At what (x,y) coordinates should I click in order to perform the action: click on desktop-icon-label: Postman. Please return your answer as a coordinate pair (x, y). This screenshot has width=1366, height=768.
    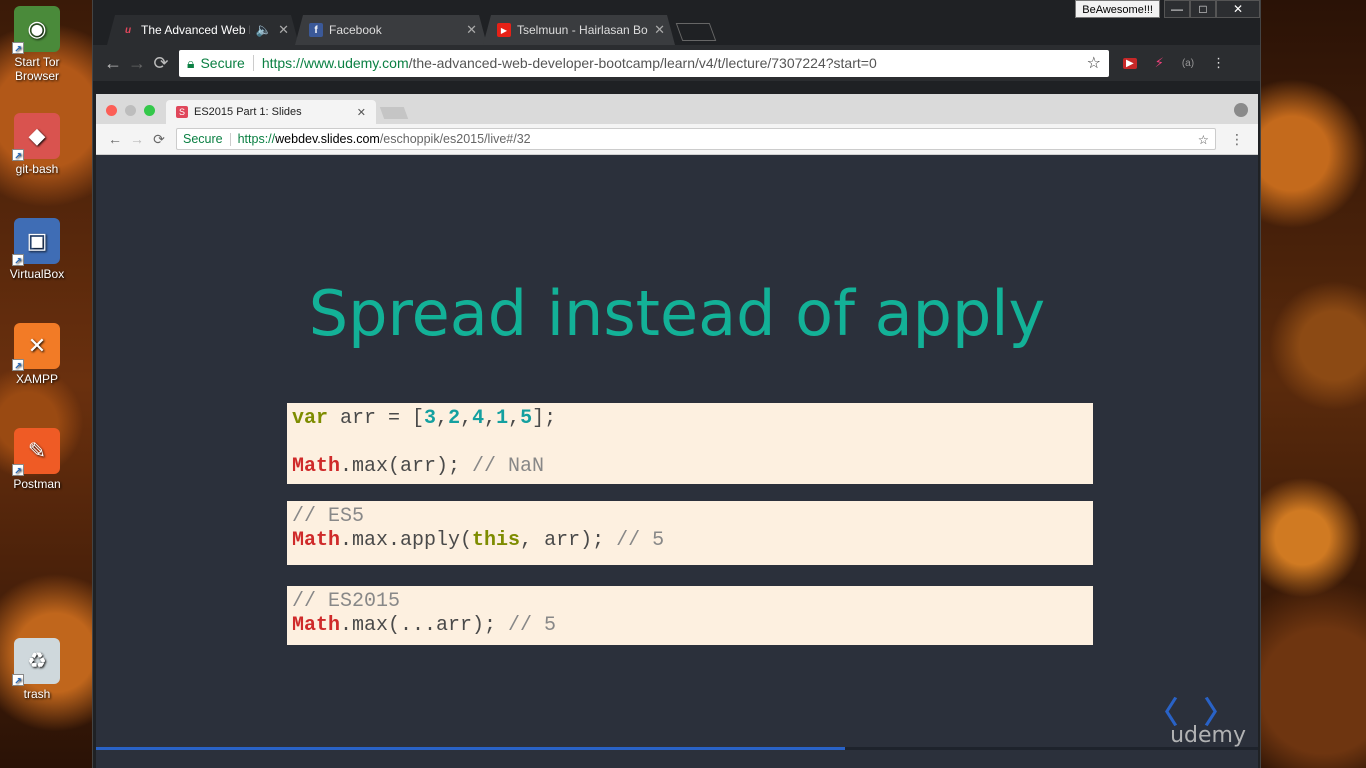
    Looking at the image, I should click on (37, 484).